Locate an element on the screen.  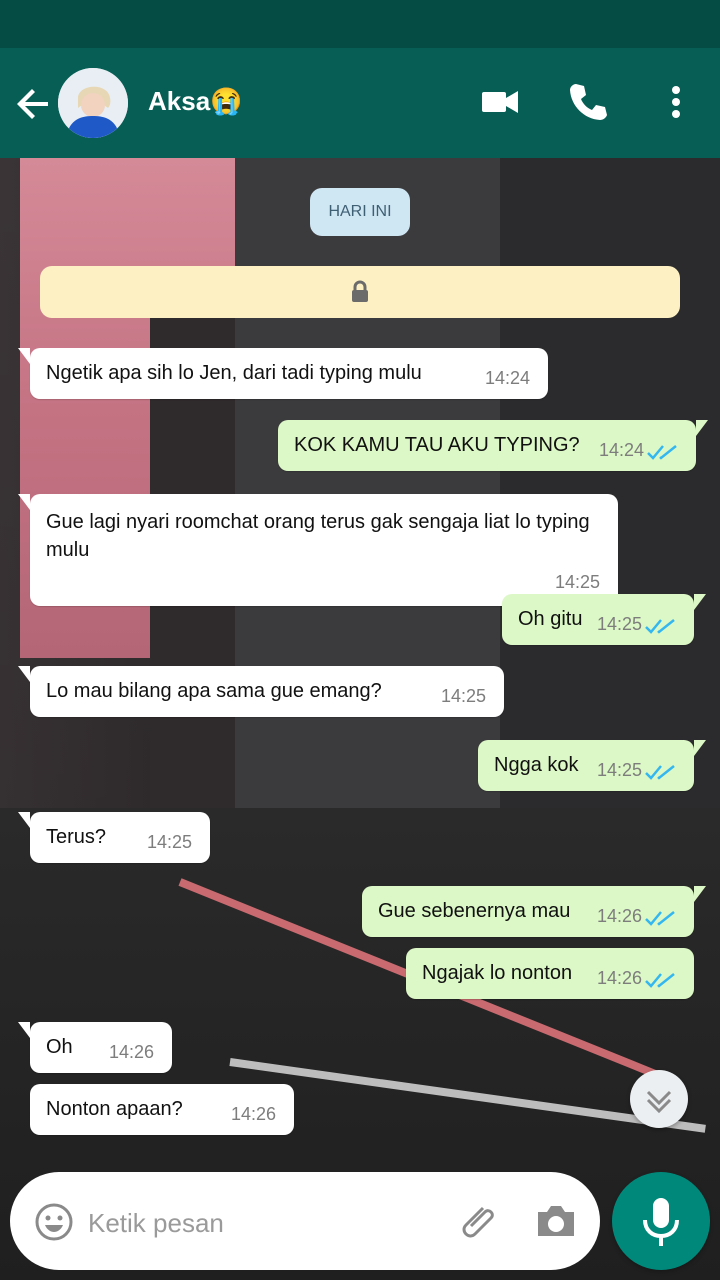
message-outgoing: Ngajak lo nonton 14:26 is located at coordinates (550, 973).